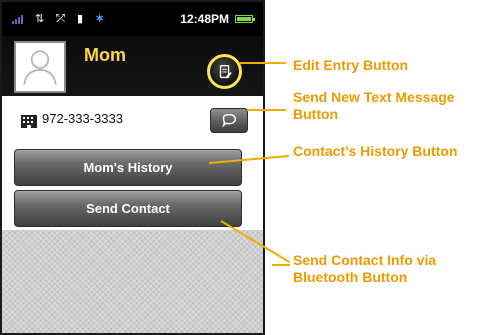 This screenshot has width=489, height=335. I want to click on bluetooth-icon: ✶, so click(100, 18).